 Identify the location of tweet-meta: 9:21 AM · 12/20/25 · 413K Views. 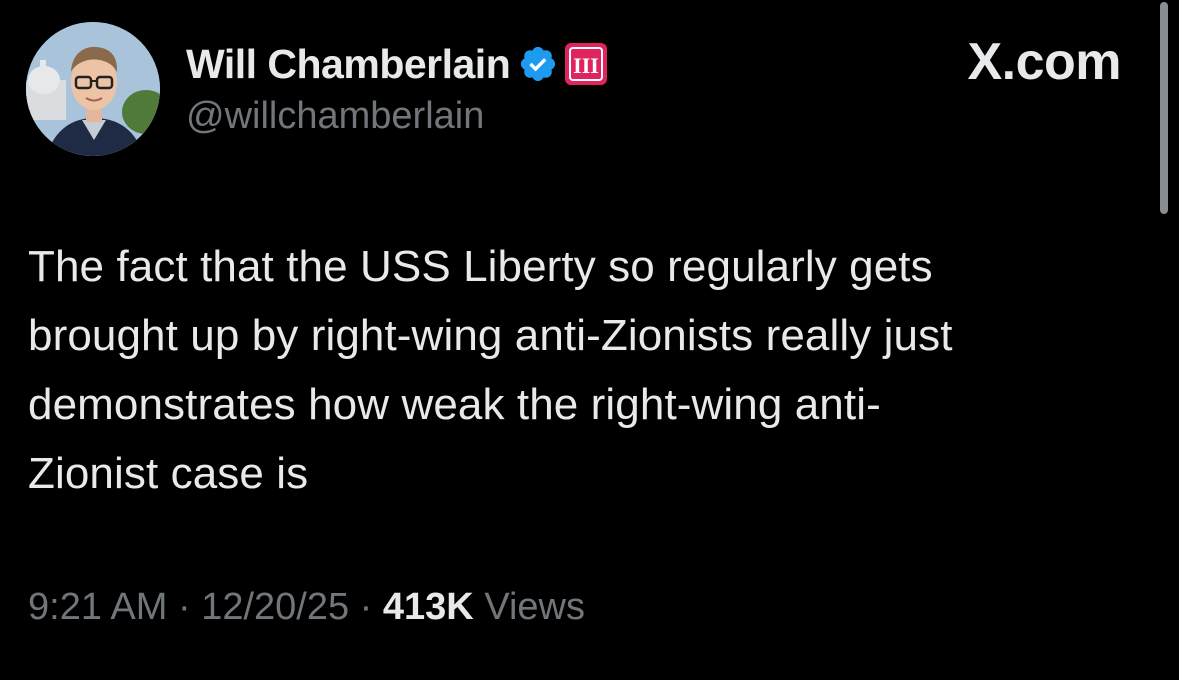
(306, 607).